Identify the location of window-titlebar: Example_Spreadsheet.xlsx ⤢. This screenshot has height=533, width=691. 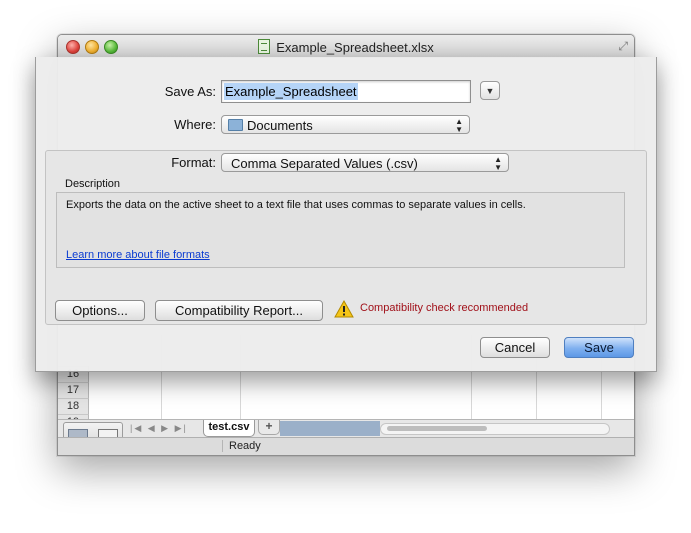
(346, 46).